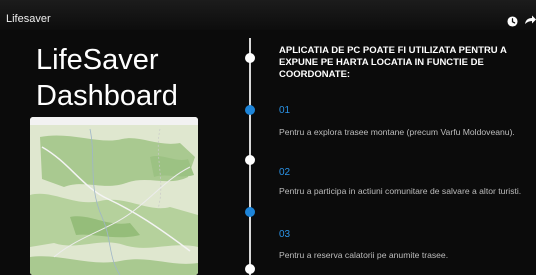 The width and height of the screenshot is (536, 275). I want to click on timeline-node-heading, so click(250, 58).